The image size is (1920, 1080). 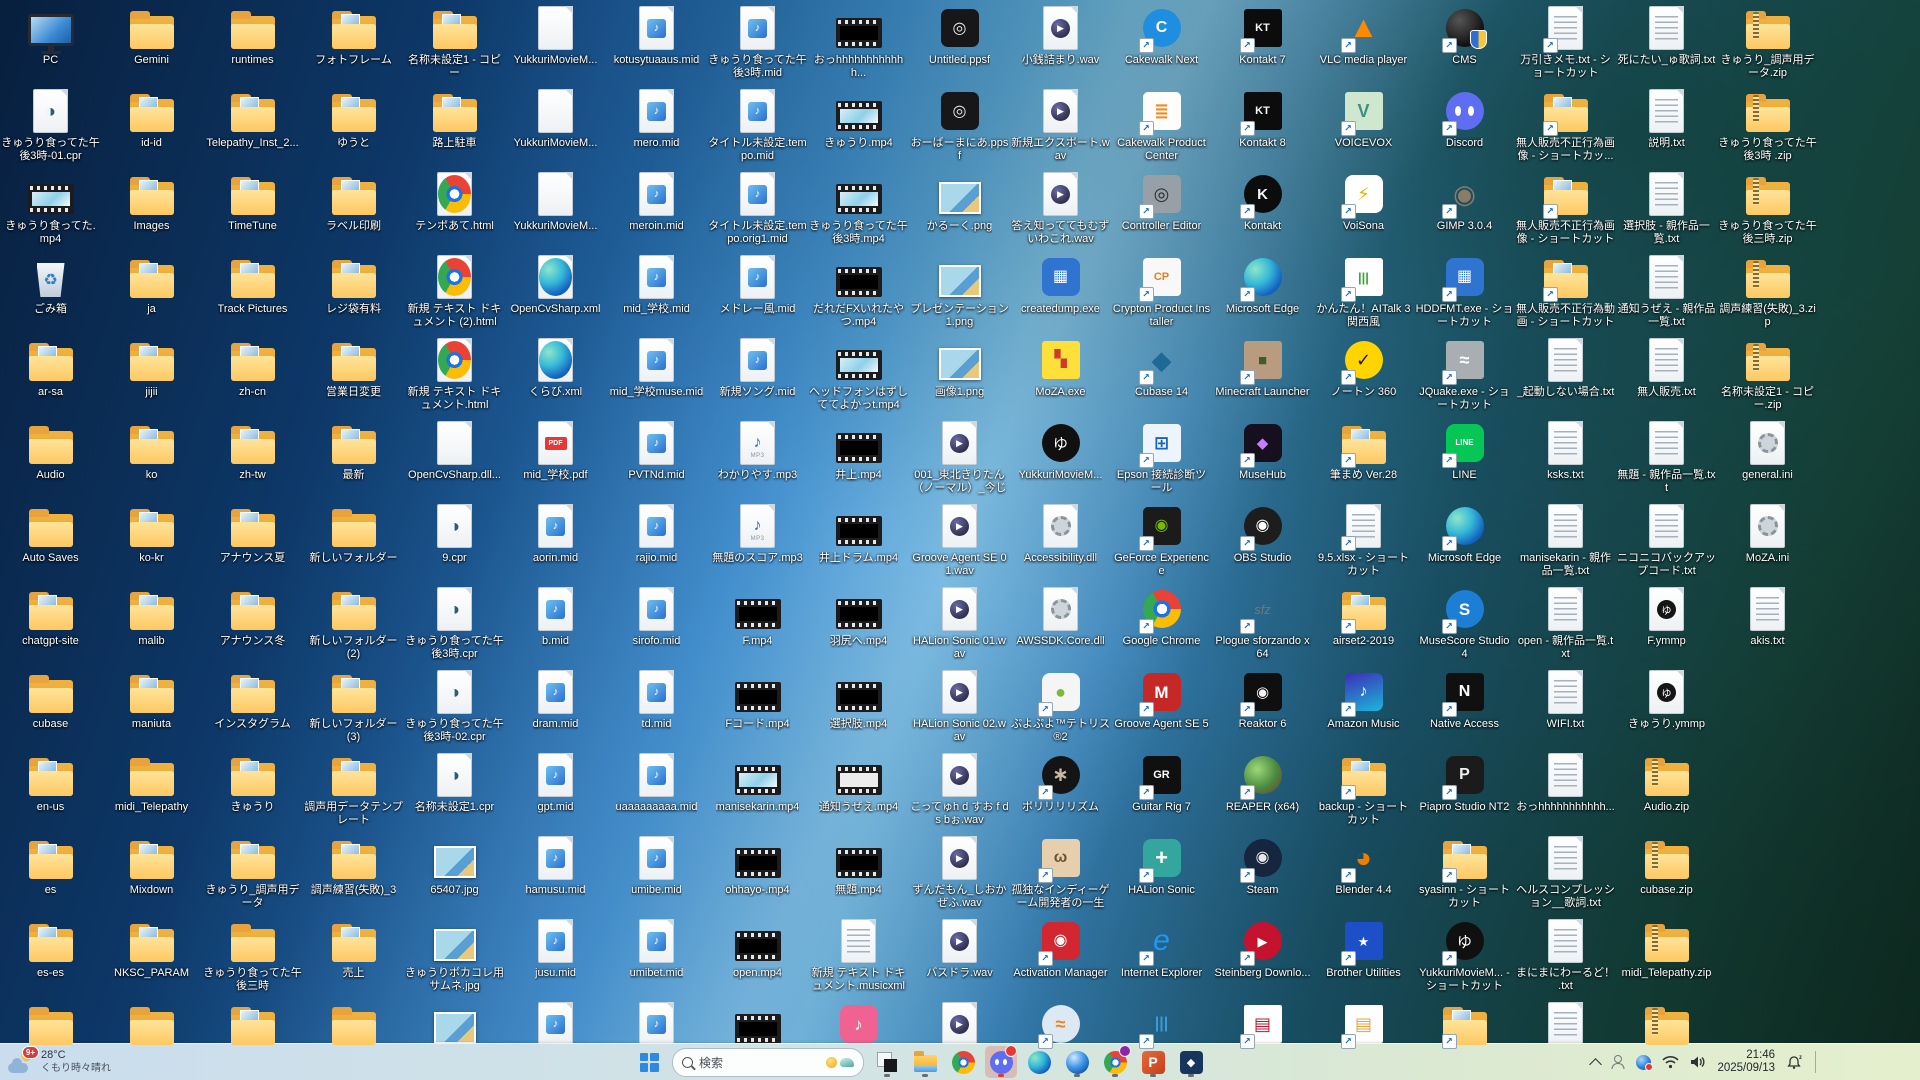 I want to click on desktop-icon: open.mp4, so click(x=757, y=957).